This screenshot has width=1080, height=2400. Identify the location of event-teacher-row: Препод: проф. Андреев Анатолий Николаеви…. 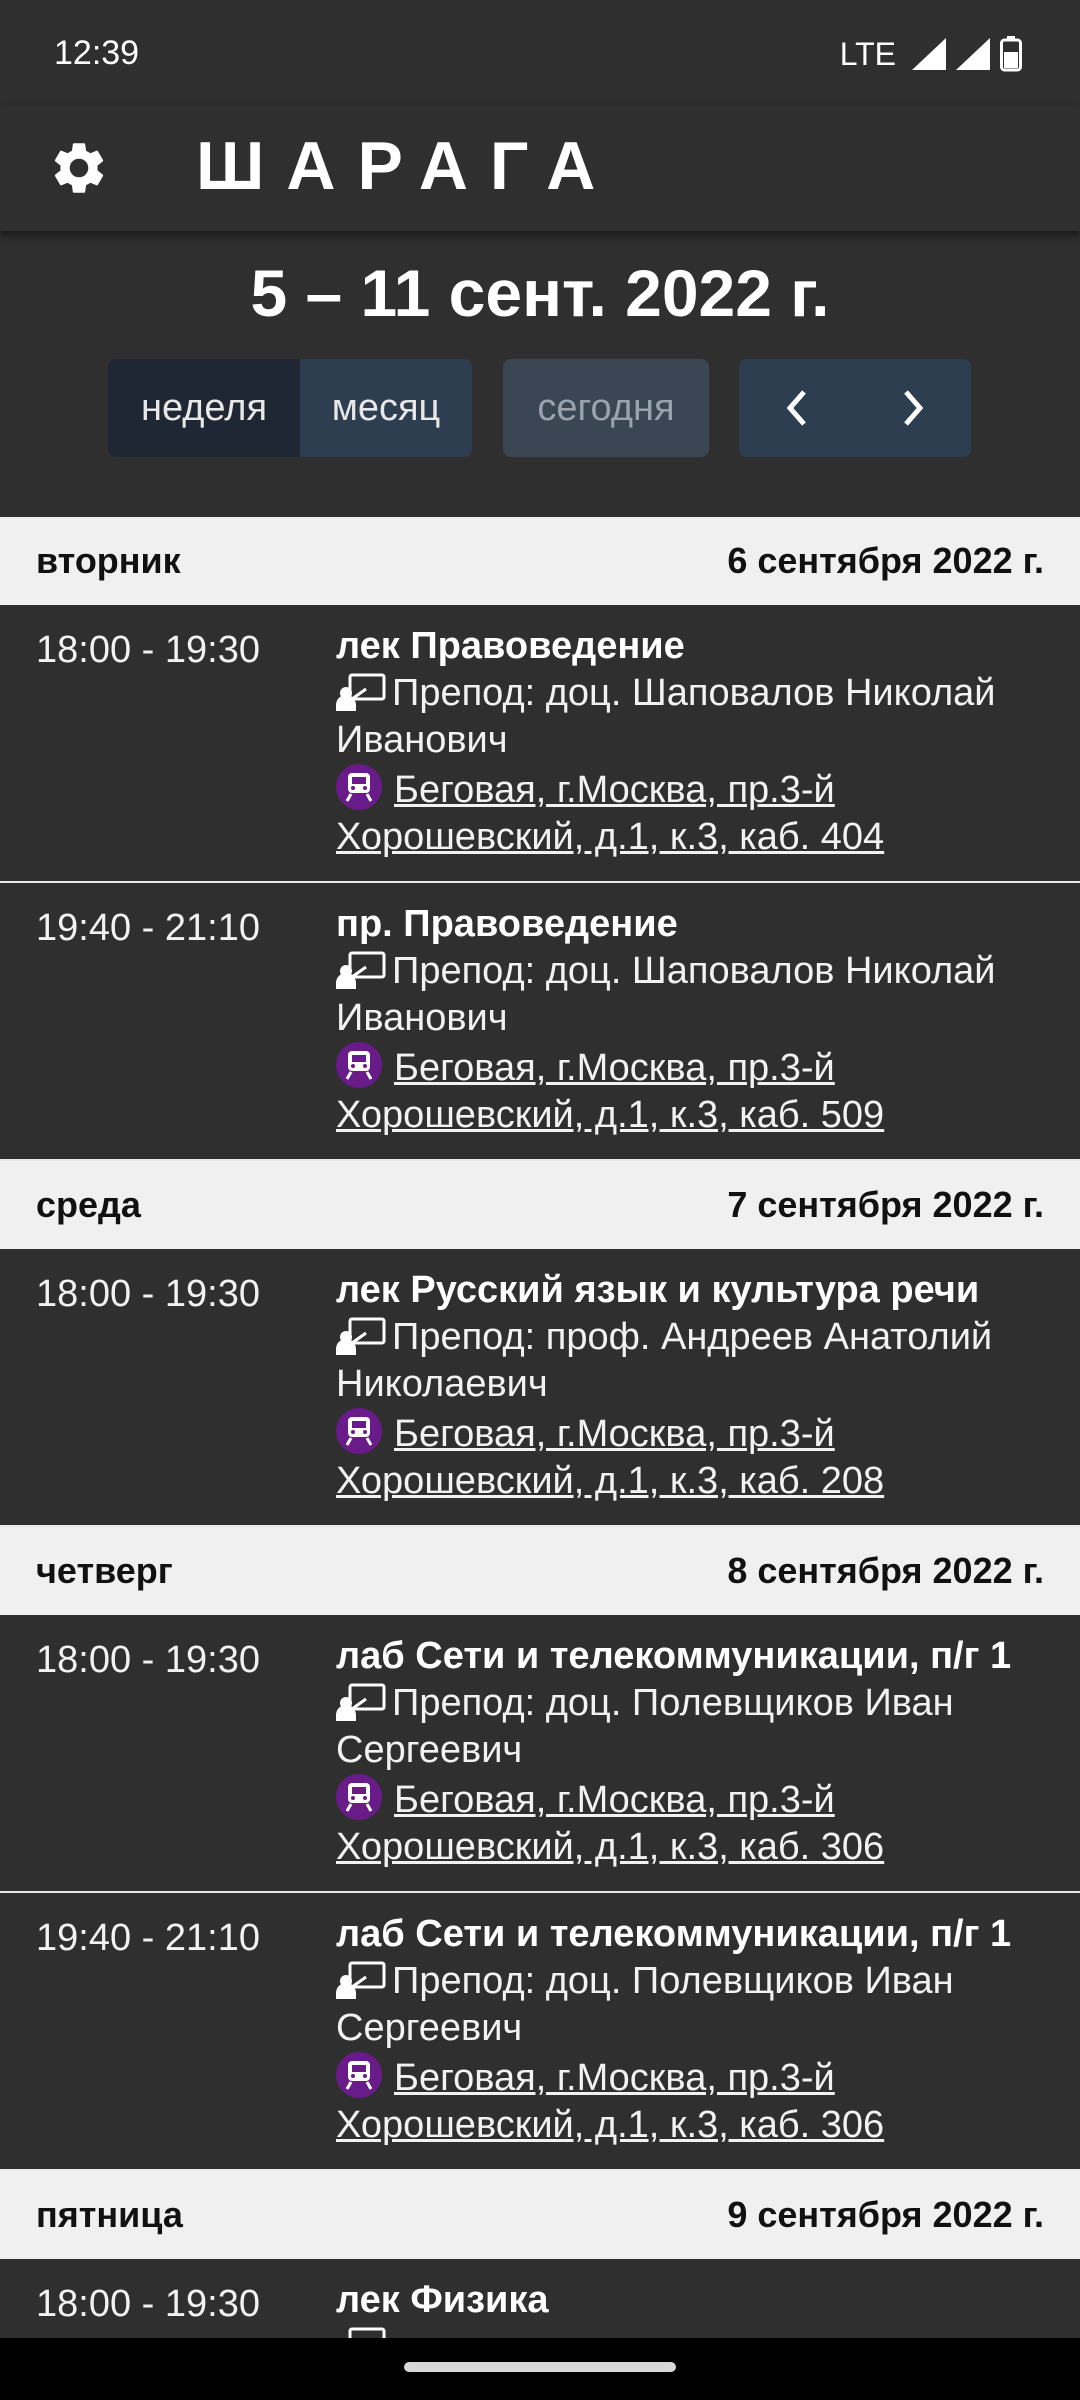
(691, 1361).